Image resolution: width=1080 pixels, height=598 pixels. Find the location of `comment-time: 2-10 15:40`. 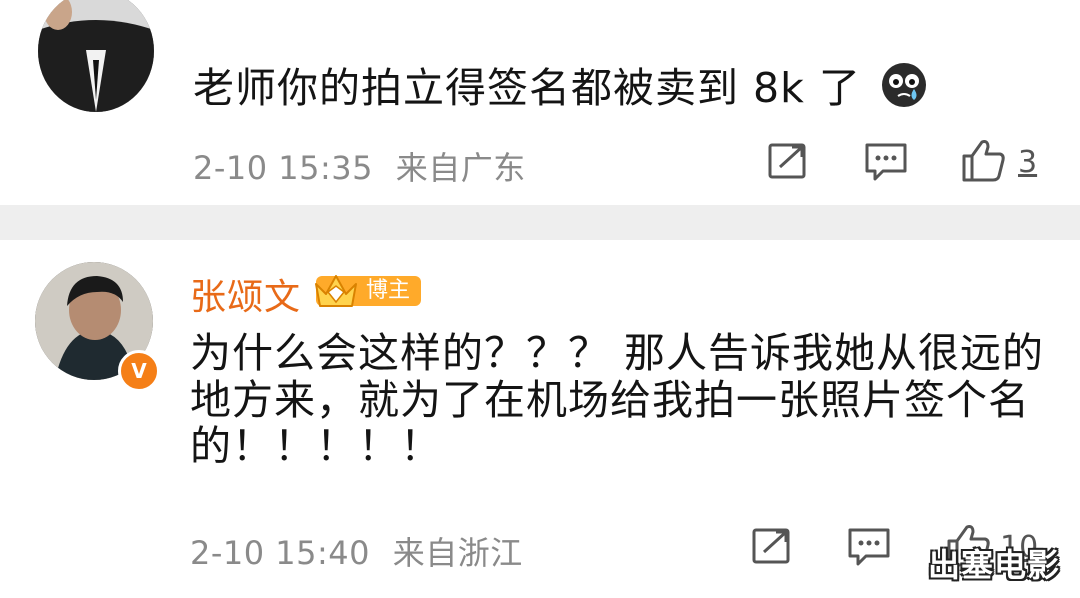

comment-time: 2-10 15:40 is located at coordinates (280, 553).